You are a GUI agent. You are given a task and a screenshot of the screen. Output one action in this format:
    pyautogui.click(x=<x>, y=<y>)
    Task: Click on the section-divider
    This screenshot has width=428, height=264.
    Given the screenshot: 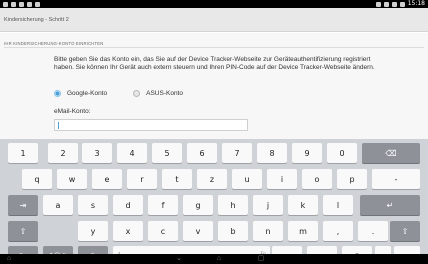 What is the action you would take?
    pyautogui.click(x=214, y=47)
    